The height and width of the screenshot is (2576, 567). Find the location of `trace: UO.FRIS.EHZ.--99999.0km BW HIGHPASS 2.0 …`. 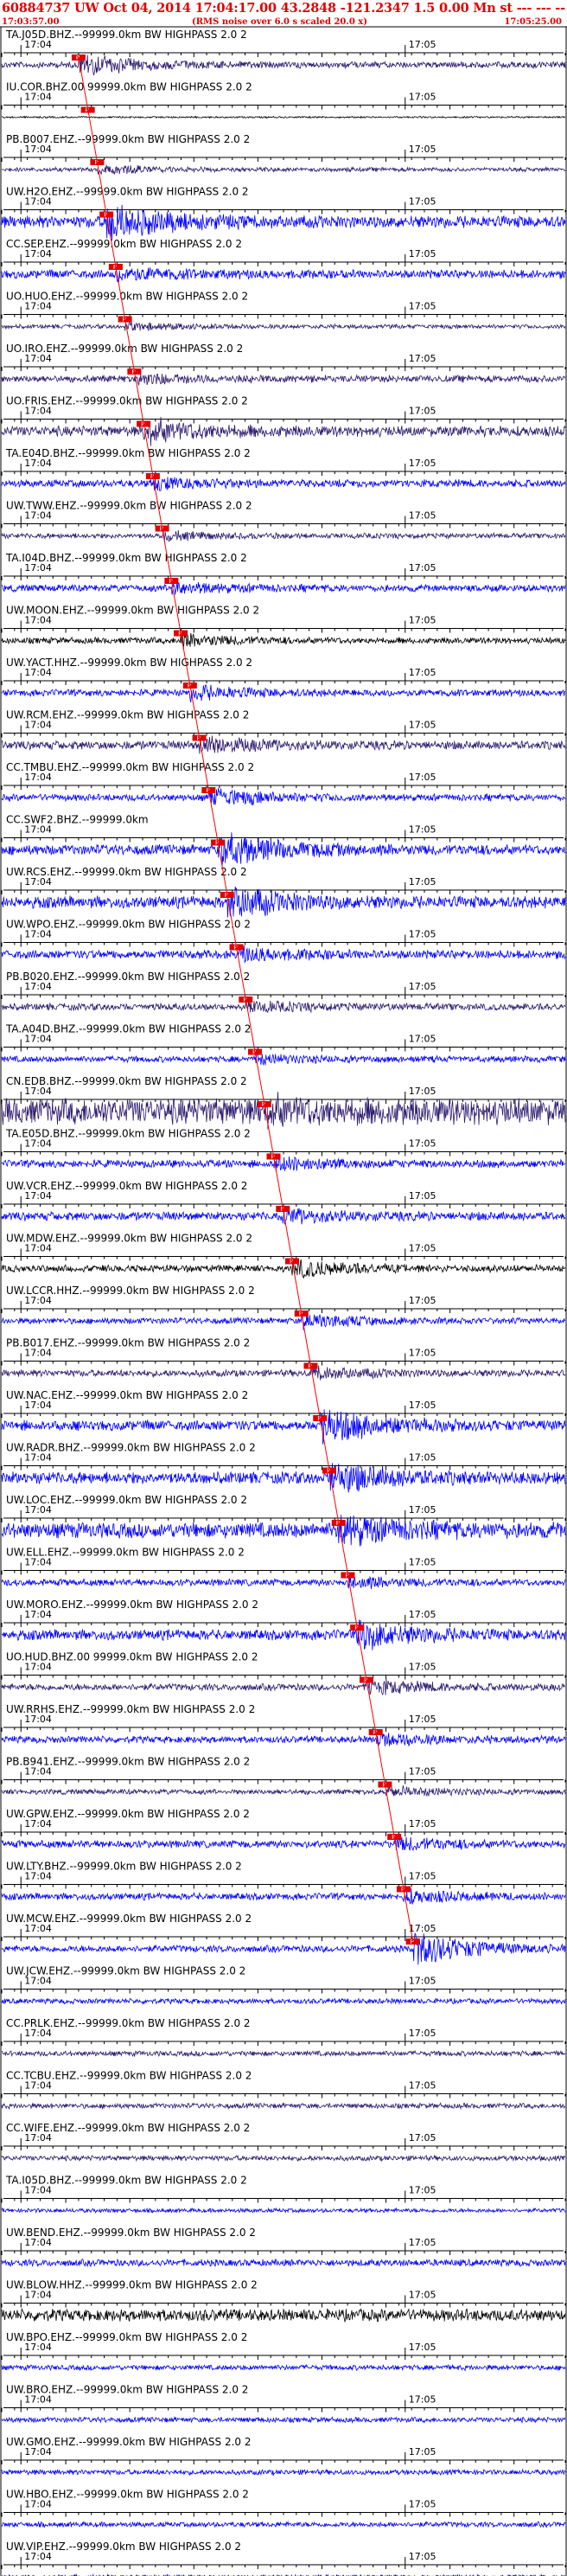

trace: UO.FRIS.EHZ.--99999.0km BW HIGHPASS 2.0 … is located at coordinates (283, 420).